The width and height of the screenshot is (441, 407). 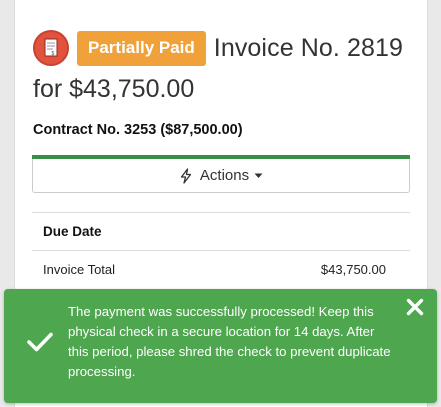 I want to click on due-date-label: Due Date, so click(x=72, y=231).